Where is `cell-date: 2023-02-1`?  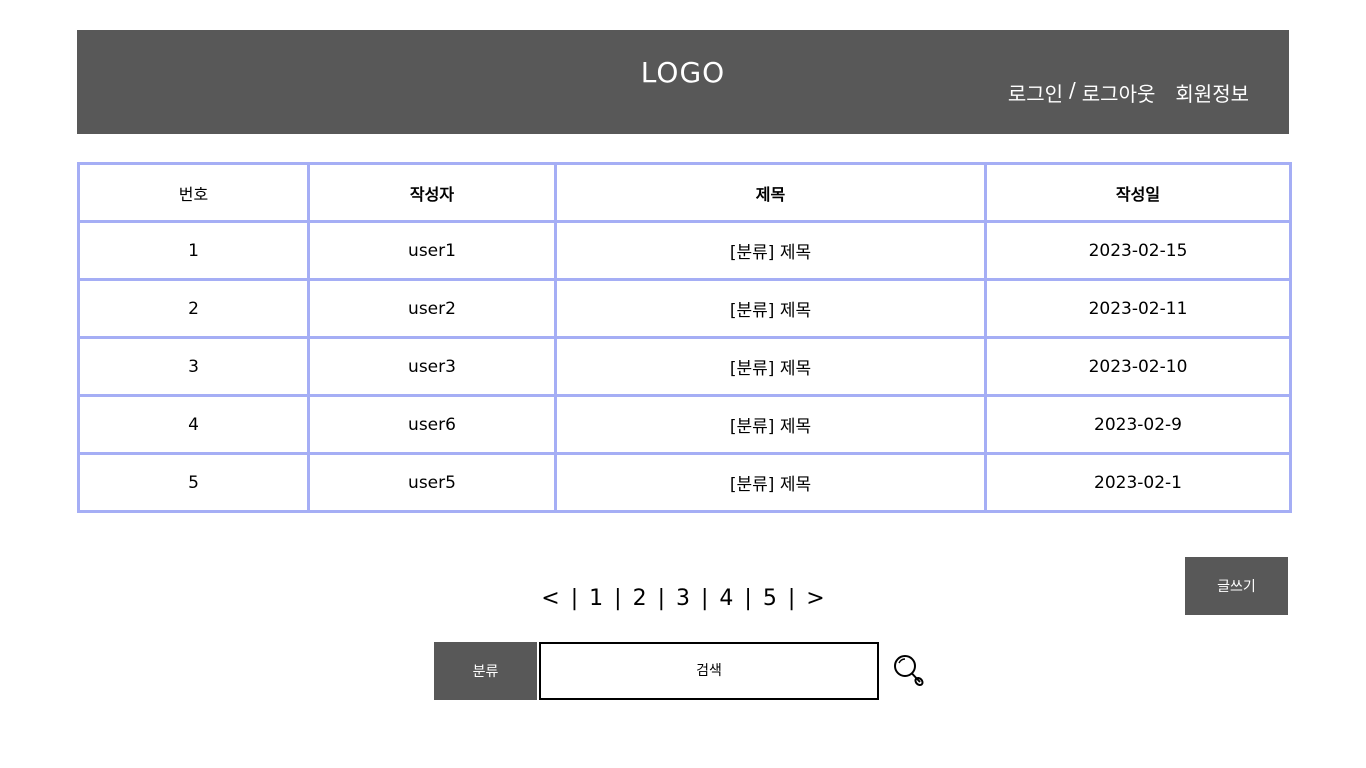
cell-date: 2023-02-1 is located at coordinates (1138, 482).